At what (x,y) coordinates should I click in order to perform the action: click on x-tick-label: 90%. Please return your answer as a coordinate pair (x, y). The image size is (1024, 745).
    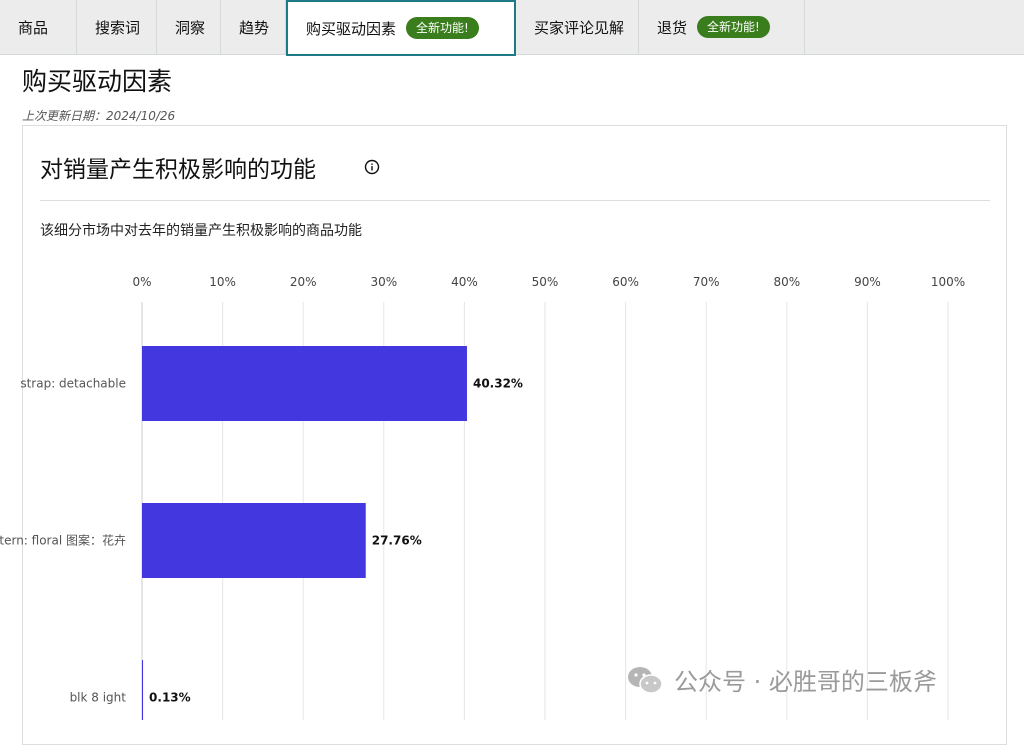
    Looking at the image, I should click on (867, 282).